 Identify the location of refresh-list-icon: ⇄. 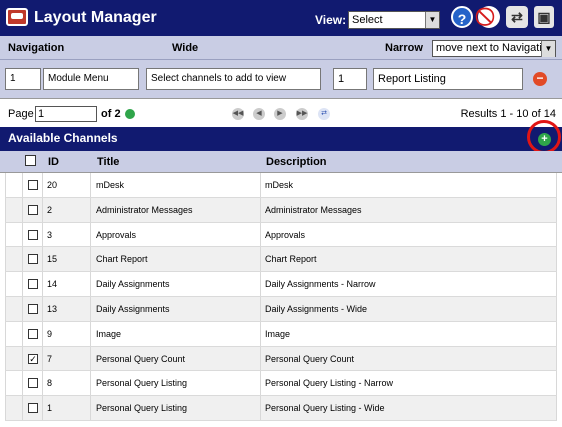
(324, 114).